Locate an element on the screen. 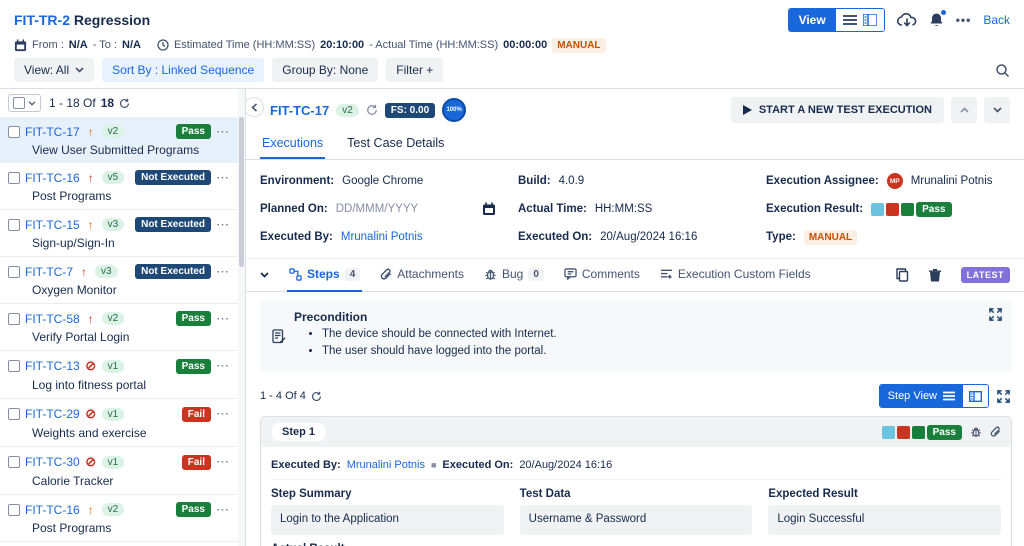 Image resolution: width=1024 pixels, height=546 pixels. test-case-id-link: FIT-TC-13 is located at coordinates (52, 366).